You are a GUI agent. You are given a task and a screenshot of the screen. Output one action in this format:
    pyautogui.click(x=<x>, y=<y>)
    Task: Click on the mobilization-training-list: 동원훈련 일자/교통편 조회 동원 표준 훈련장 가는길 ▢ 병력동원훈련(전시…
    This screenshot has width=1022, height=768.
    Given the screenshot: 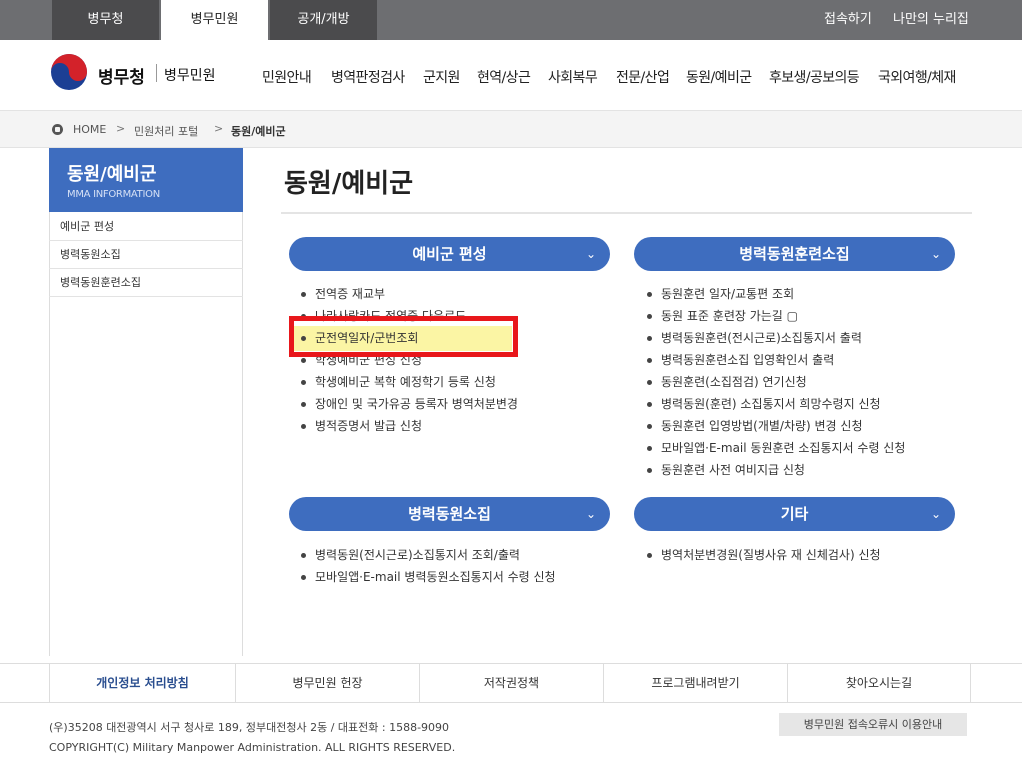 What is the action you would take?
    pyautogui.click(x=775, y=382)
    